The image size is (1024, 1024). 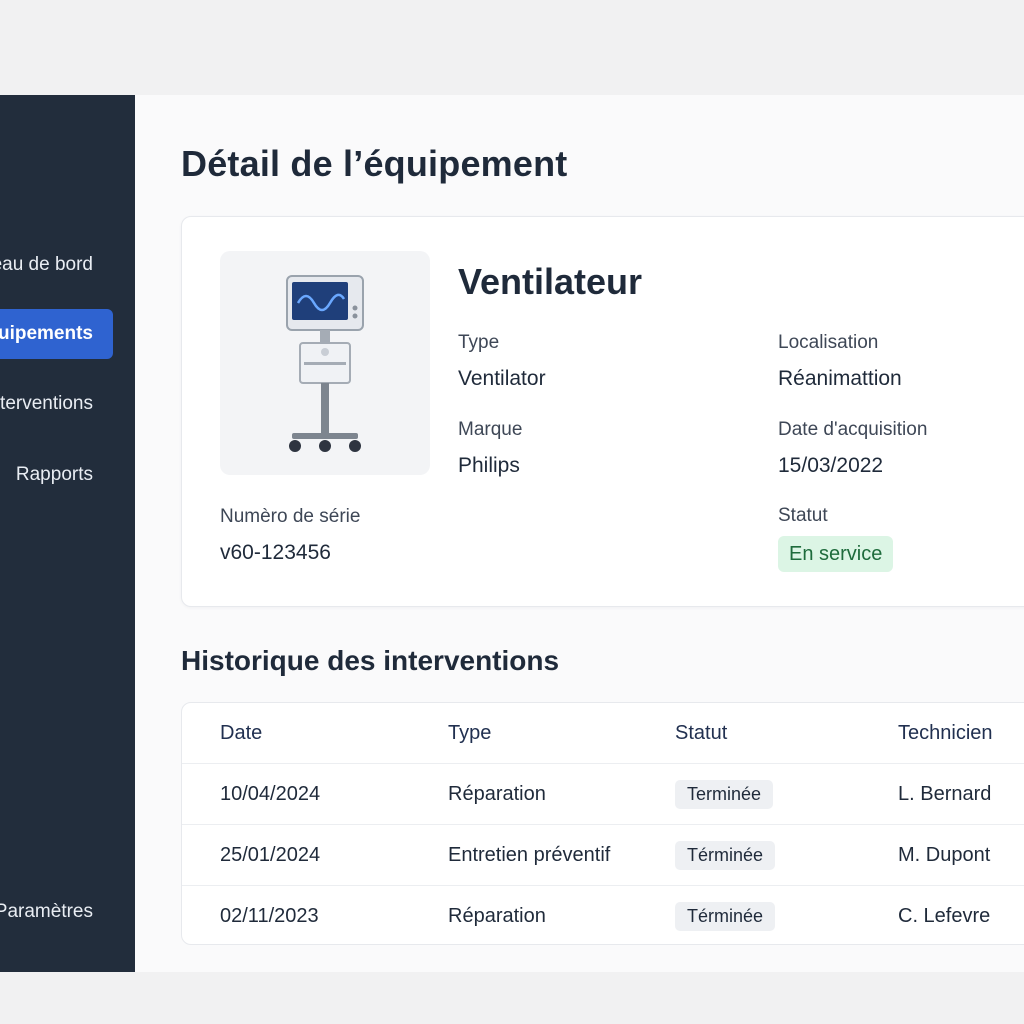 I want to click on sidebar-item-label: Paramètres, so click(x=46, y=911).